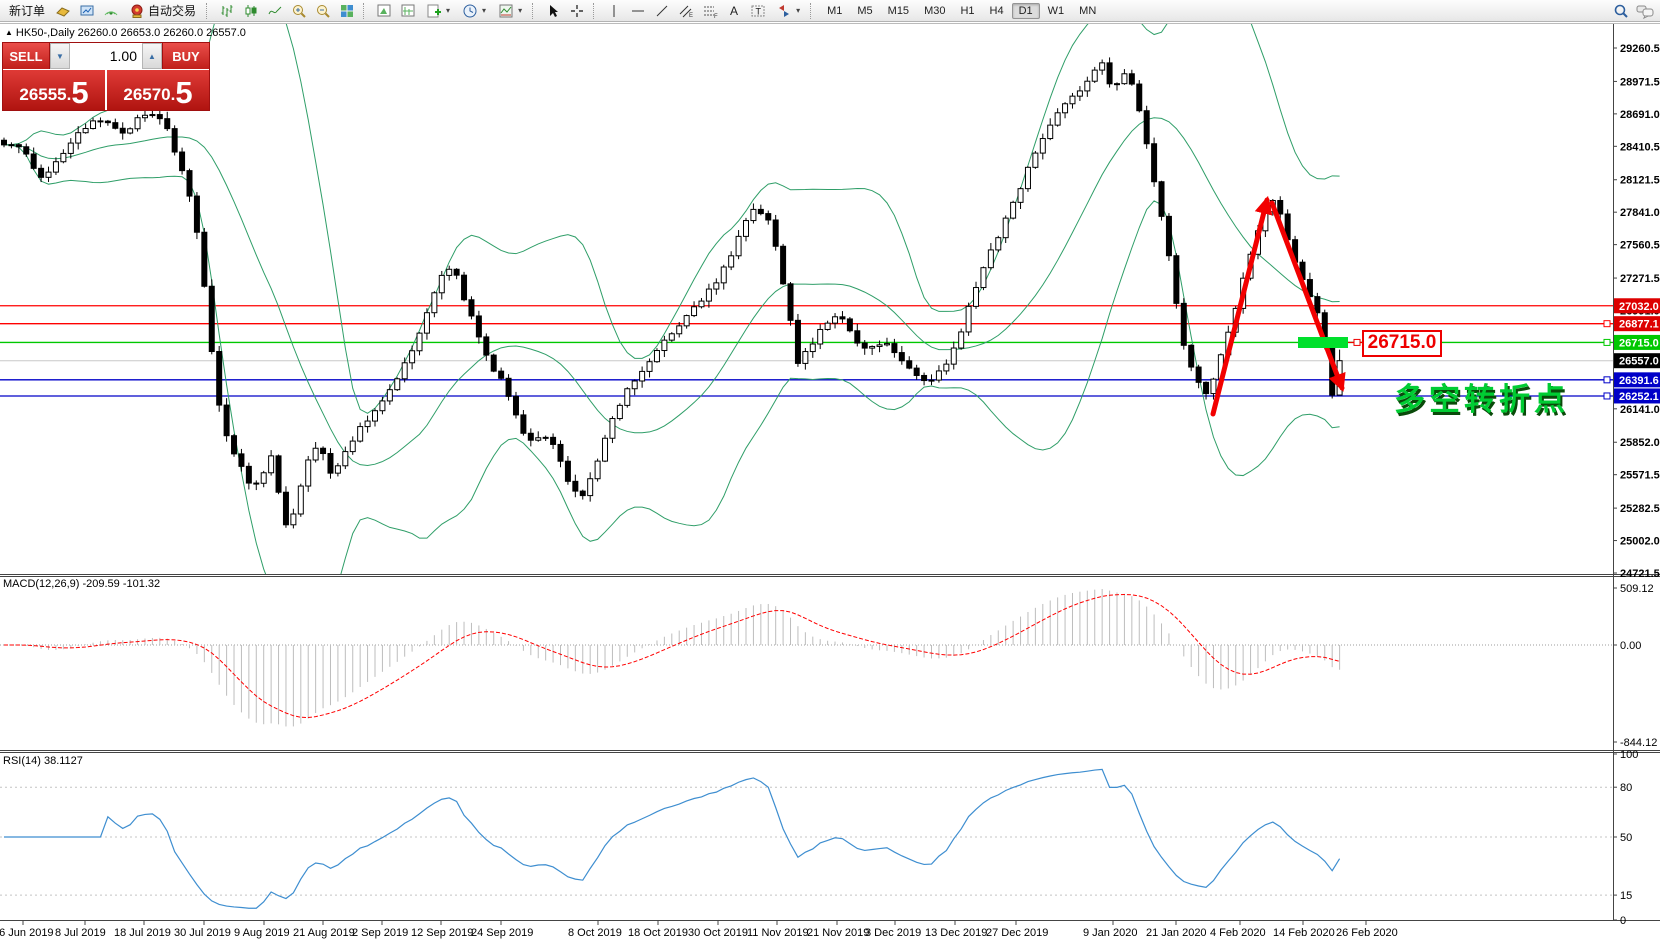 The width and height of the screenshot is (1660, 945). I want to click on timeframe-button-m5: M5, so click(864, 11).